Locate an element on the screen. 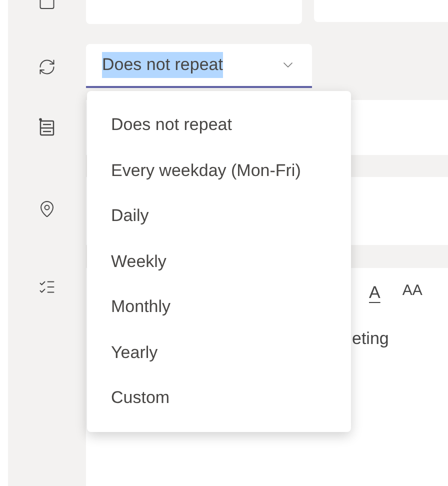 This screenshot has height=486, width=448. location-icon is located at coordinates (47, 209).